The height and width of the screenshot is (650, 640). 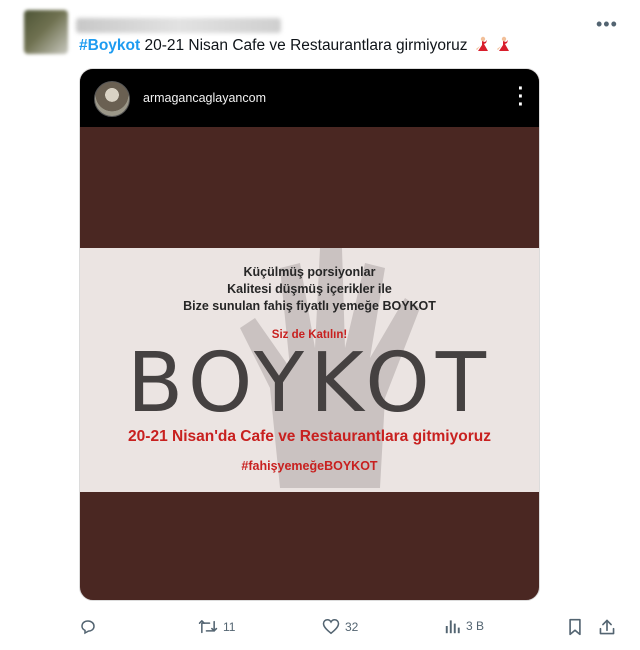 I want to click on reply-button, so click(x=88, y=627).